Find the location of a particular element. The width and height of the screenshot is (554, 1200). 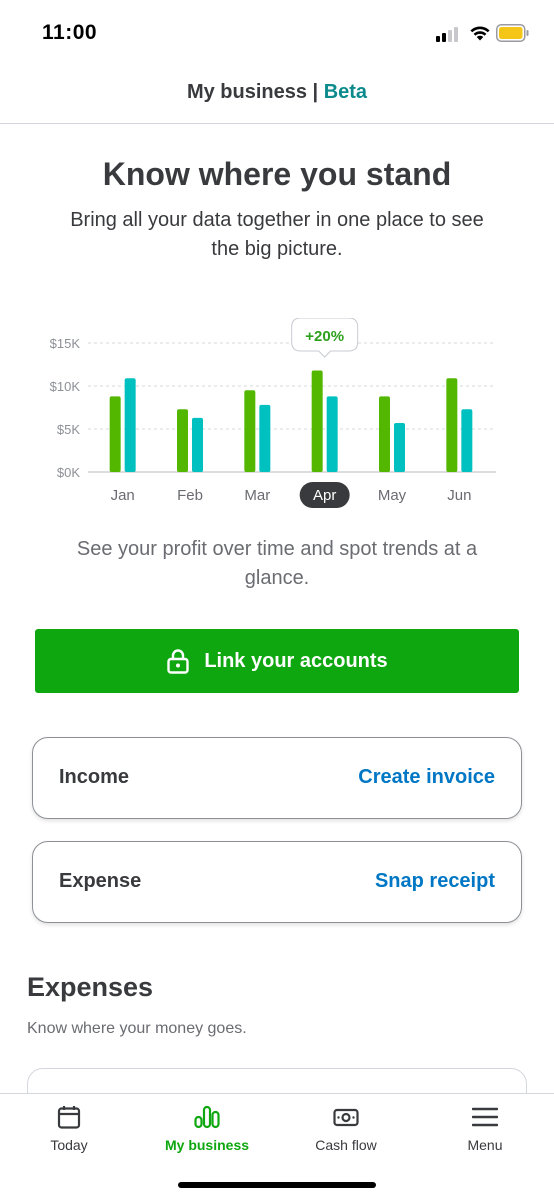

battery-icon is located at coordinates (512, 33).